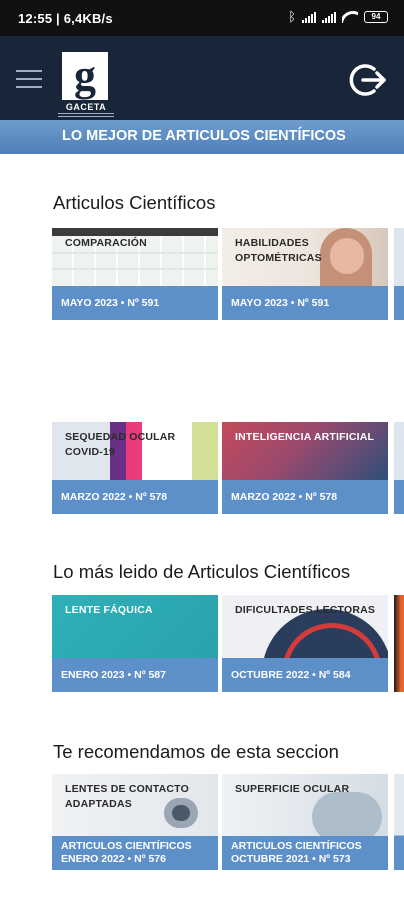 The height and width of the screenshot is (900, 404). What do you see at coordinates (106, 243) in the screenshot?
I see `article-title: COMPARACIÓN` at bounding box center [106, 243].